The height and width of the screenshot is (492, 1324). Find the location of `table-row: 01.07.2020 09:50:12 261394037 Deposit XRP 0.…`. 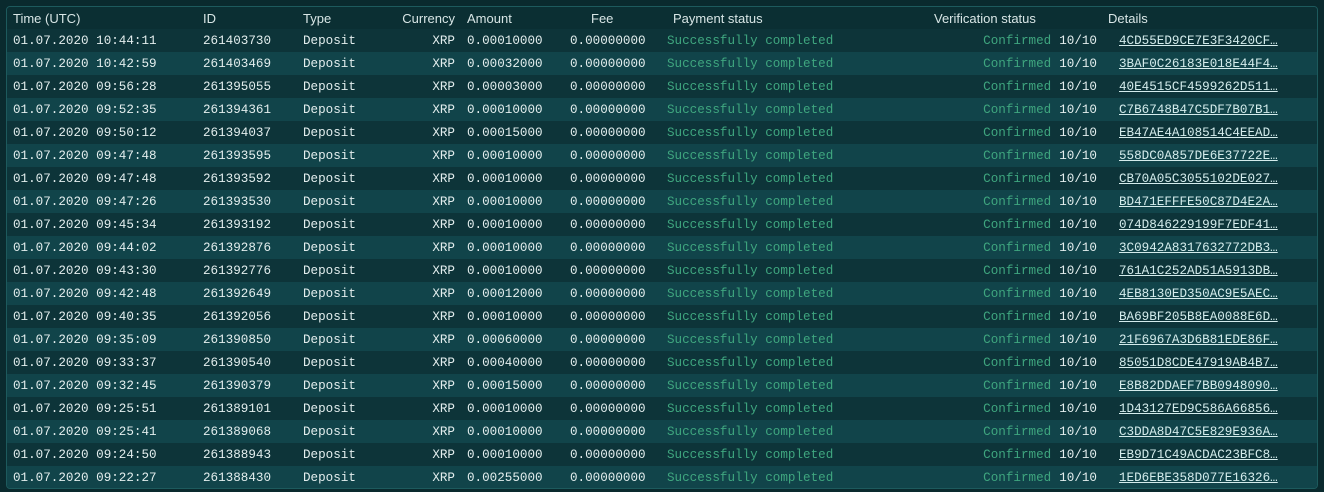

table-row: 01.07.2020 09:50:12 261394037 Deposit XRP 0.… is located at coordinates (662, 132).